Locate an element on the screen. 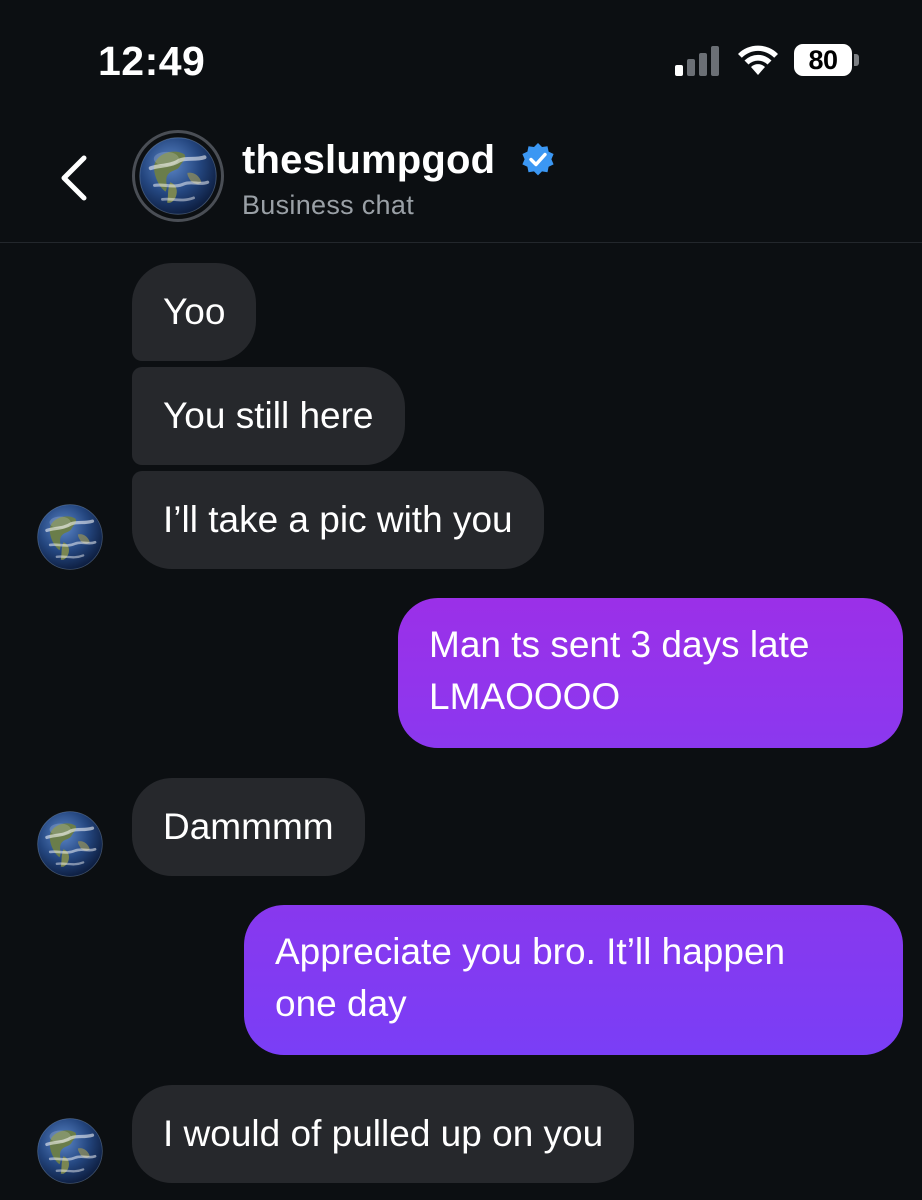 Image resolution: width=922 pixels, height=1200 pixels. status-bar: 12:49 80 is located at coordinates (461, 60).